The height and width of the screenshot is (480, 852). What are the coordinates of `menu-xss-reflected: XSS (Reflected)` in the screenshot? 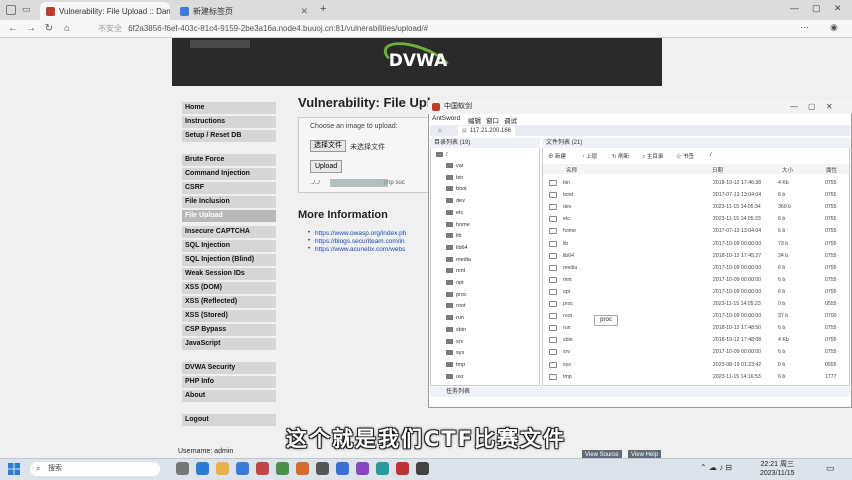 It's located at (229, 302).